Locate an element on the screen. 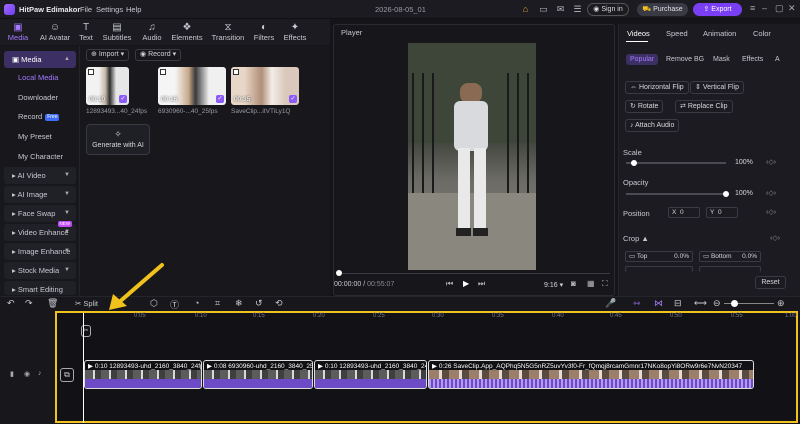  zoom-slider-knob is located at coordinates (734, 303).